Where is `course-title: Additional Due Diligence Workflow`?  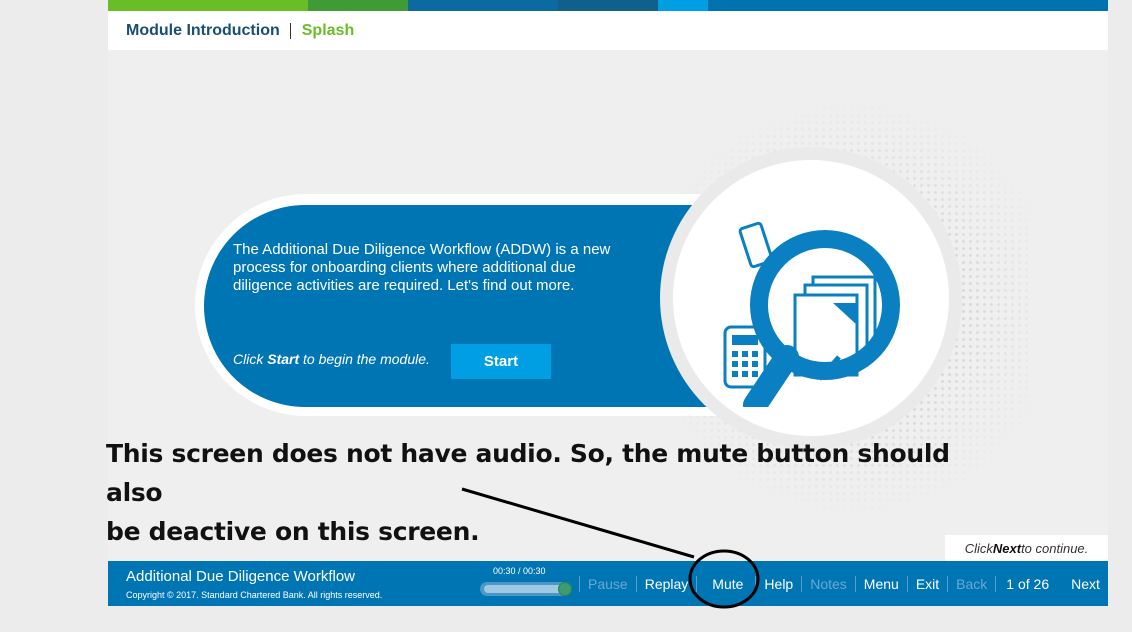 course-title: Additional Due Diligence Workflow is located at coordinates (240, 576).